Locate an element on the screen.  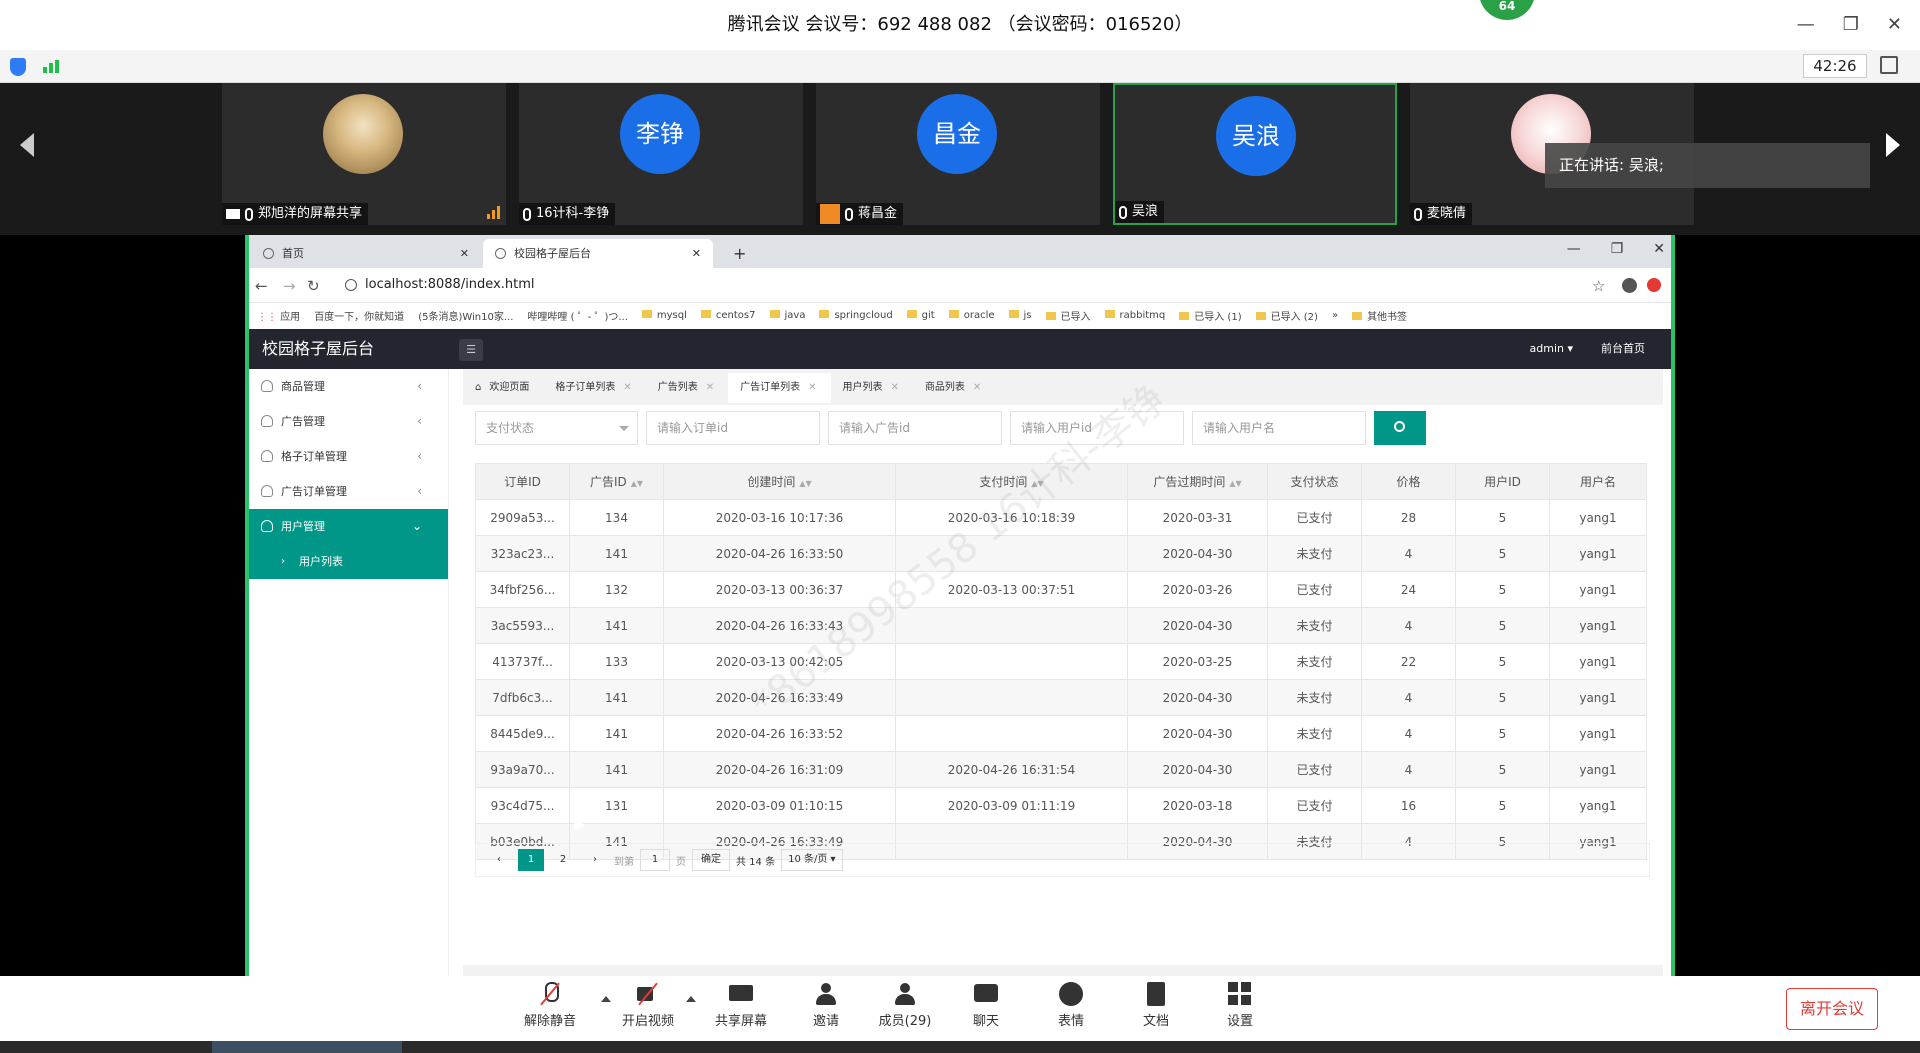
prev-arrow-icon is located at coordinates (27, 145).